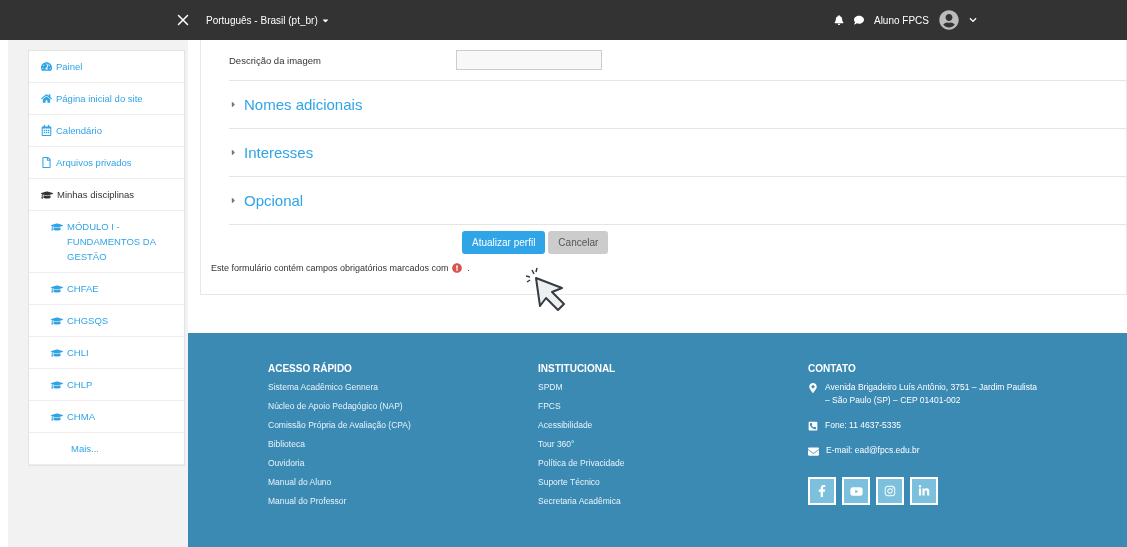 Image resolution: width=1127 pixels, height=547 pixels. Describe the element at coordinates (403, 482) in the screenshot. I see `footer-link: Manual do Aluno` at that location.